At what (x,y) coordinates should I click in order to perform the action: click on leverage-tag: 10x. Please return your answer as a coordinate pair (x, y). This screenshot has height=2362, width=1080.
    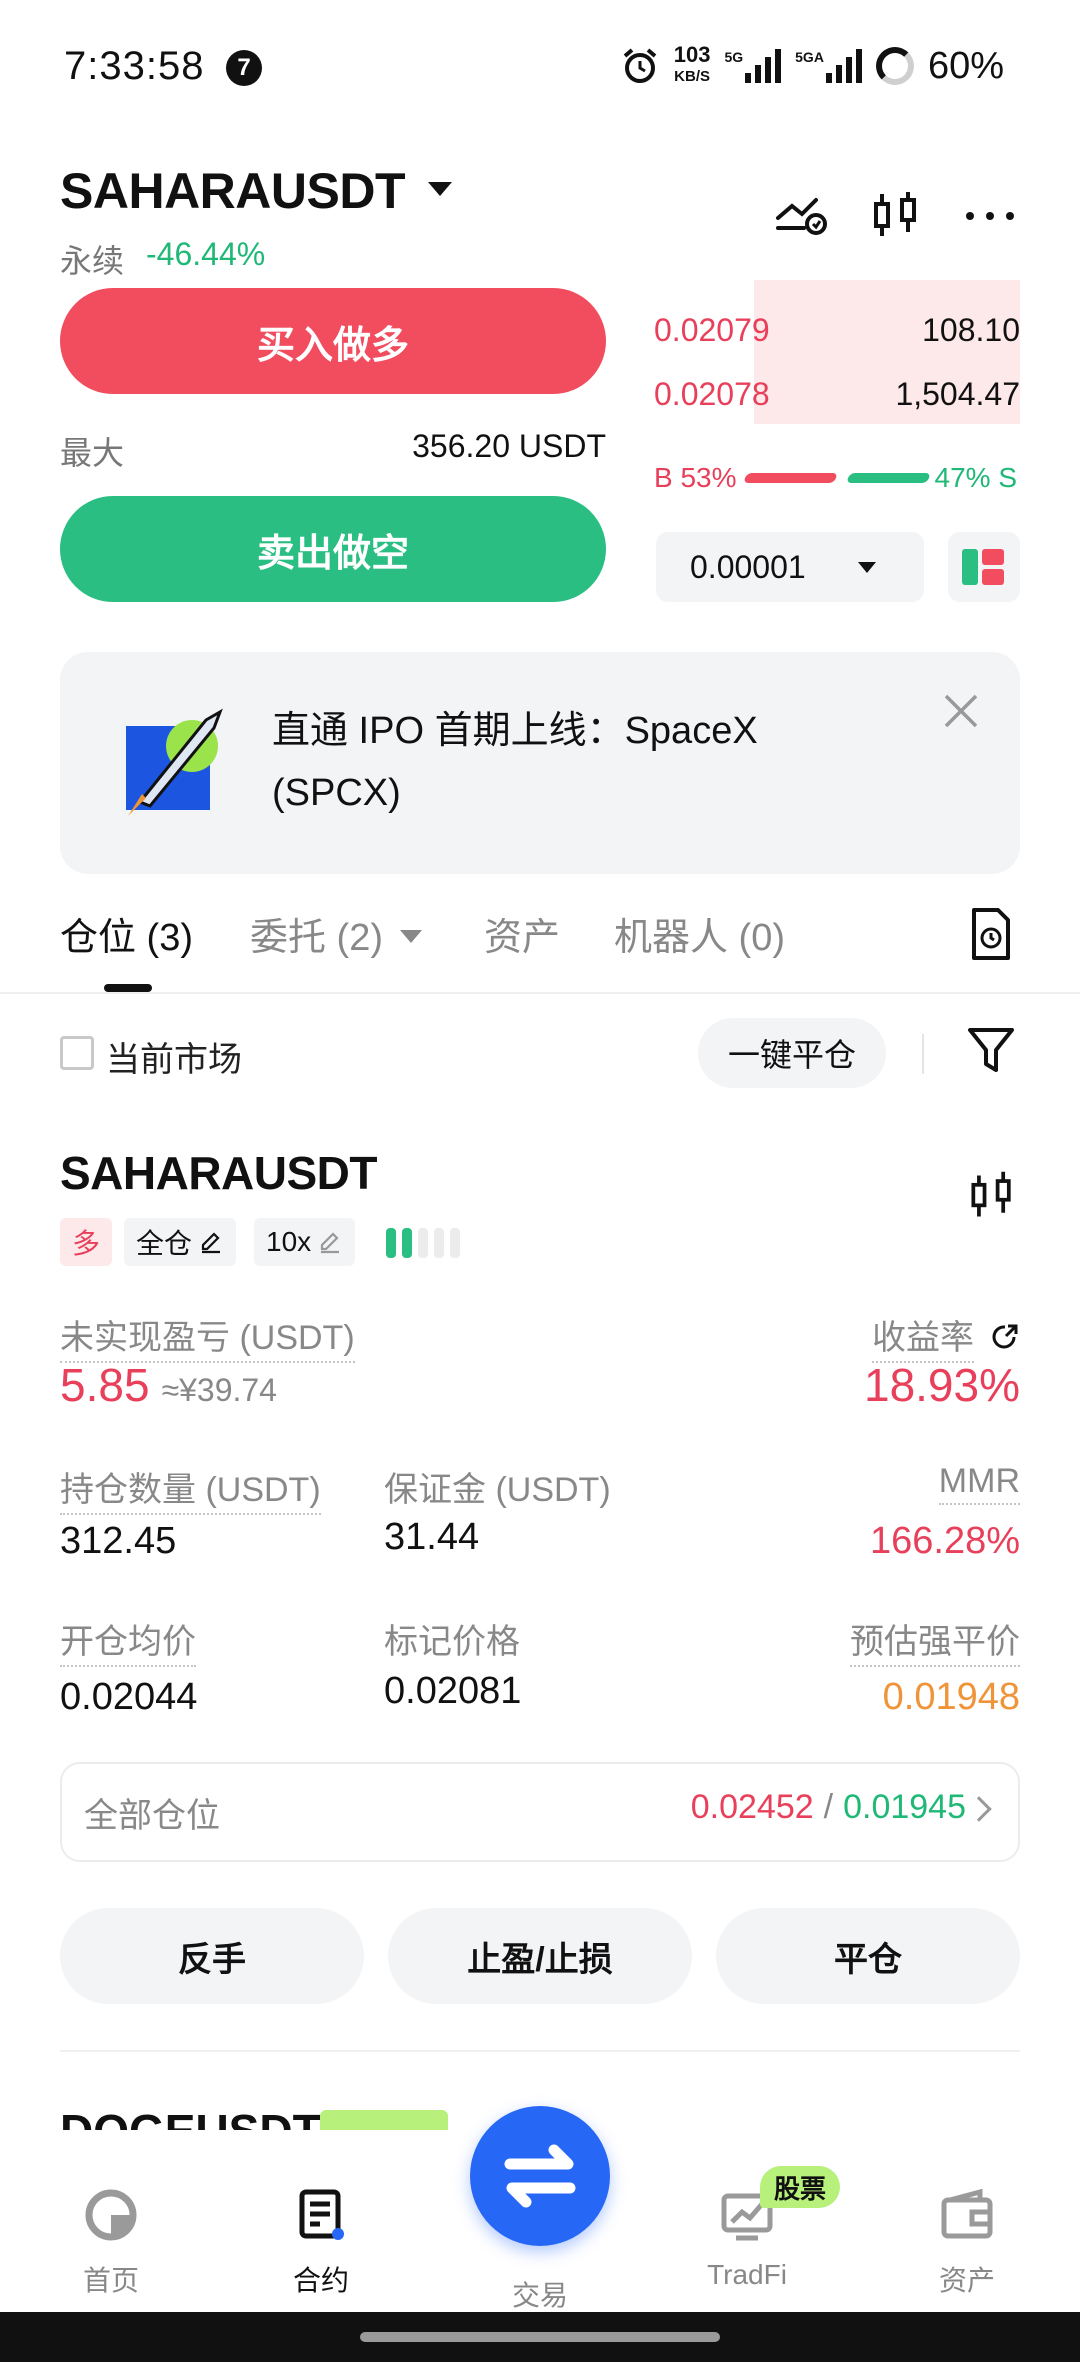
    Looking at the image, I should click on (305, 1242).